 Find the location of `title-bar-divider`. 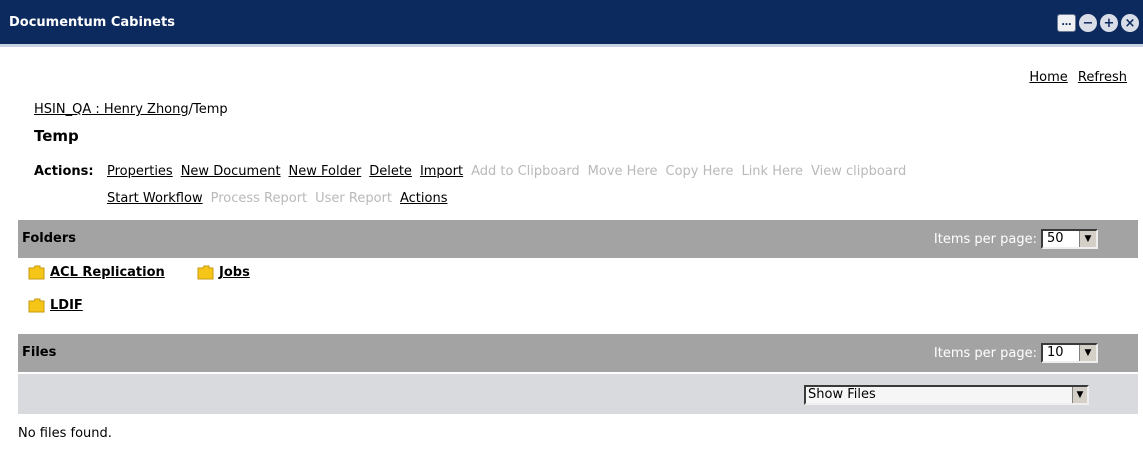

title-bar-divider is located at coordinates (571, 45).